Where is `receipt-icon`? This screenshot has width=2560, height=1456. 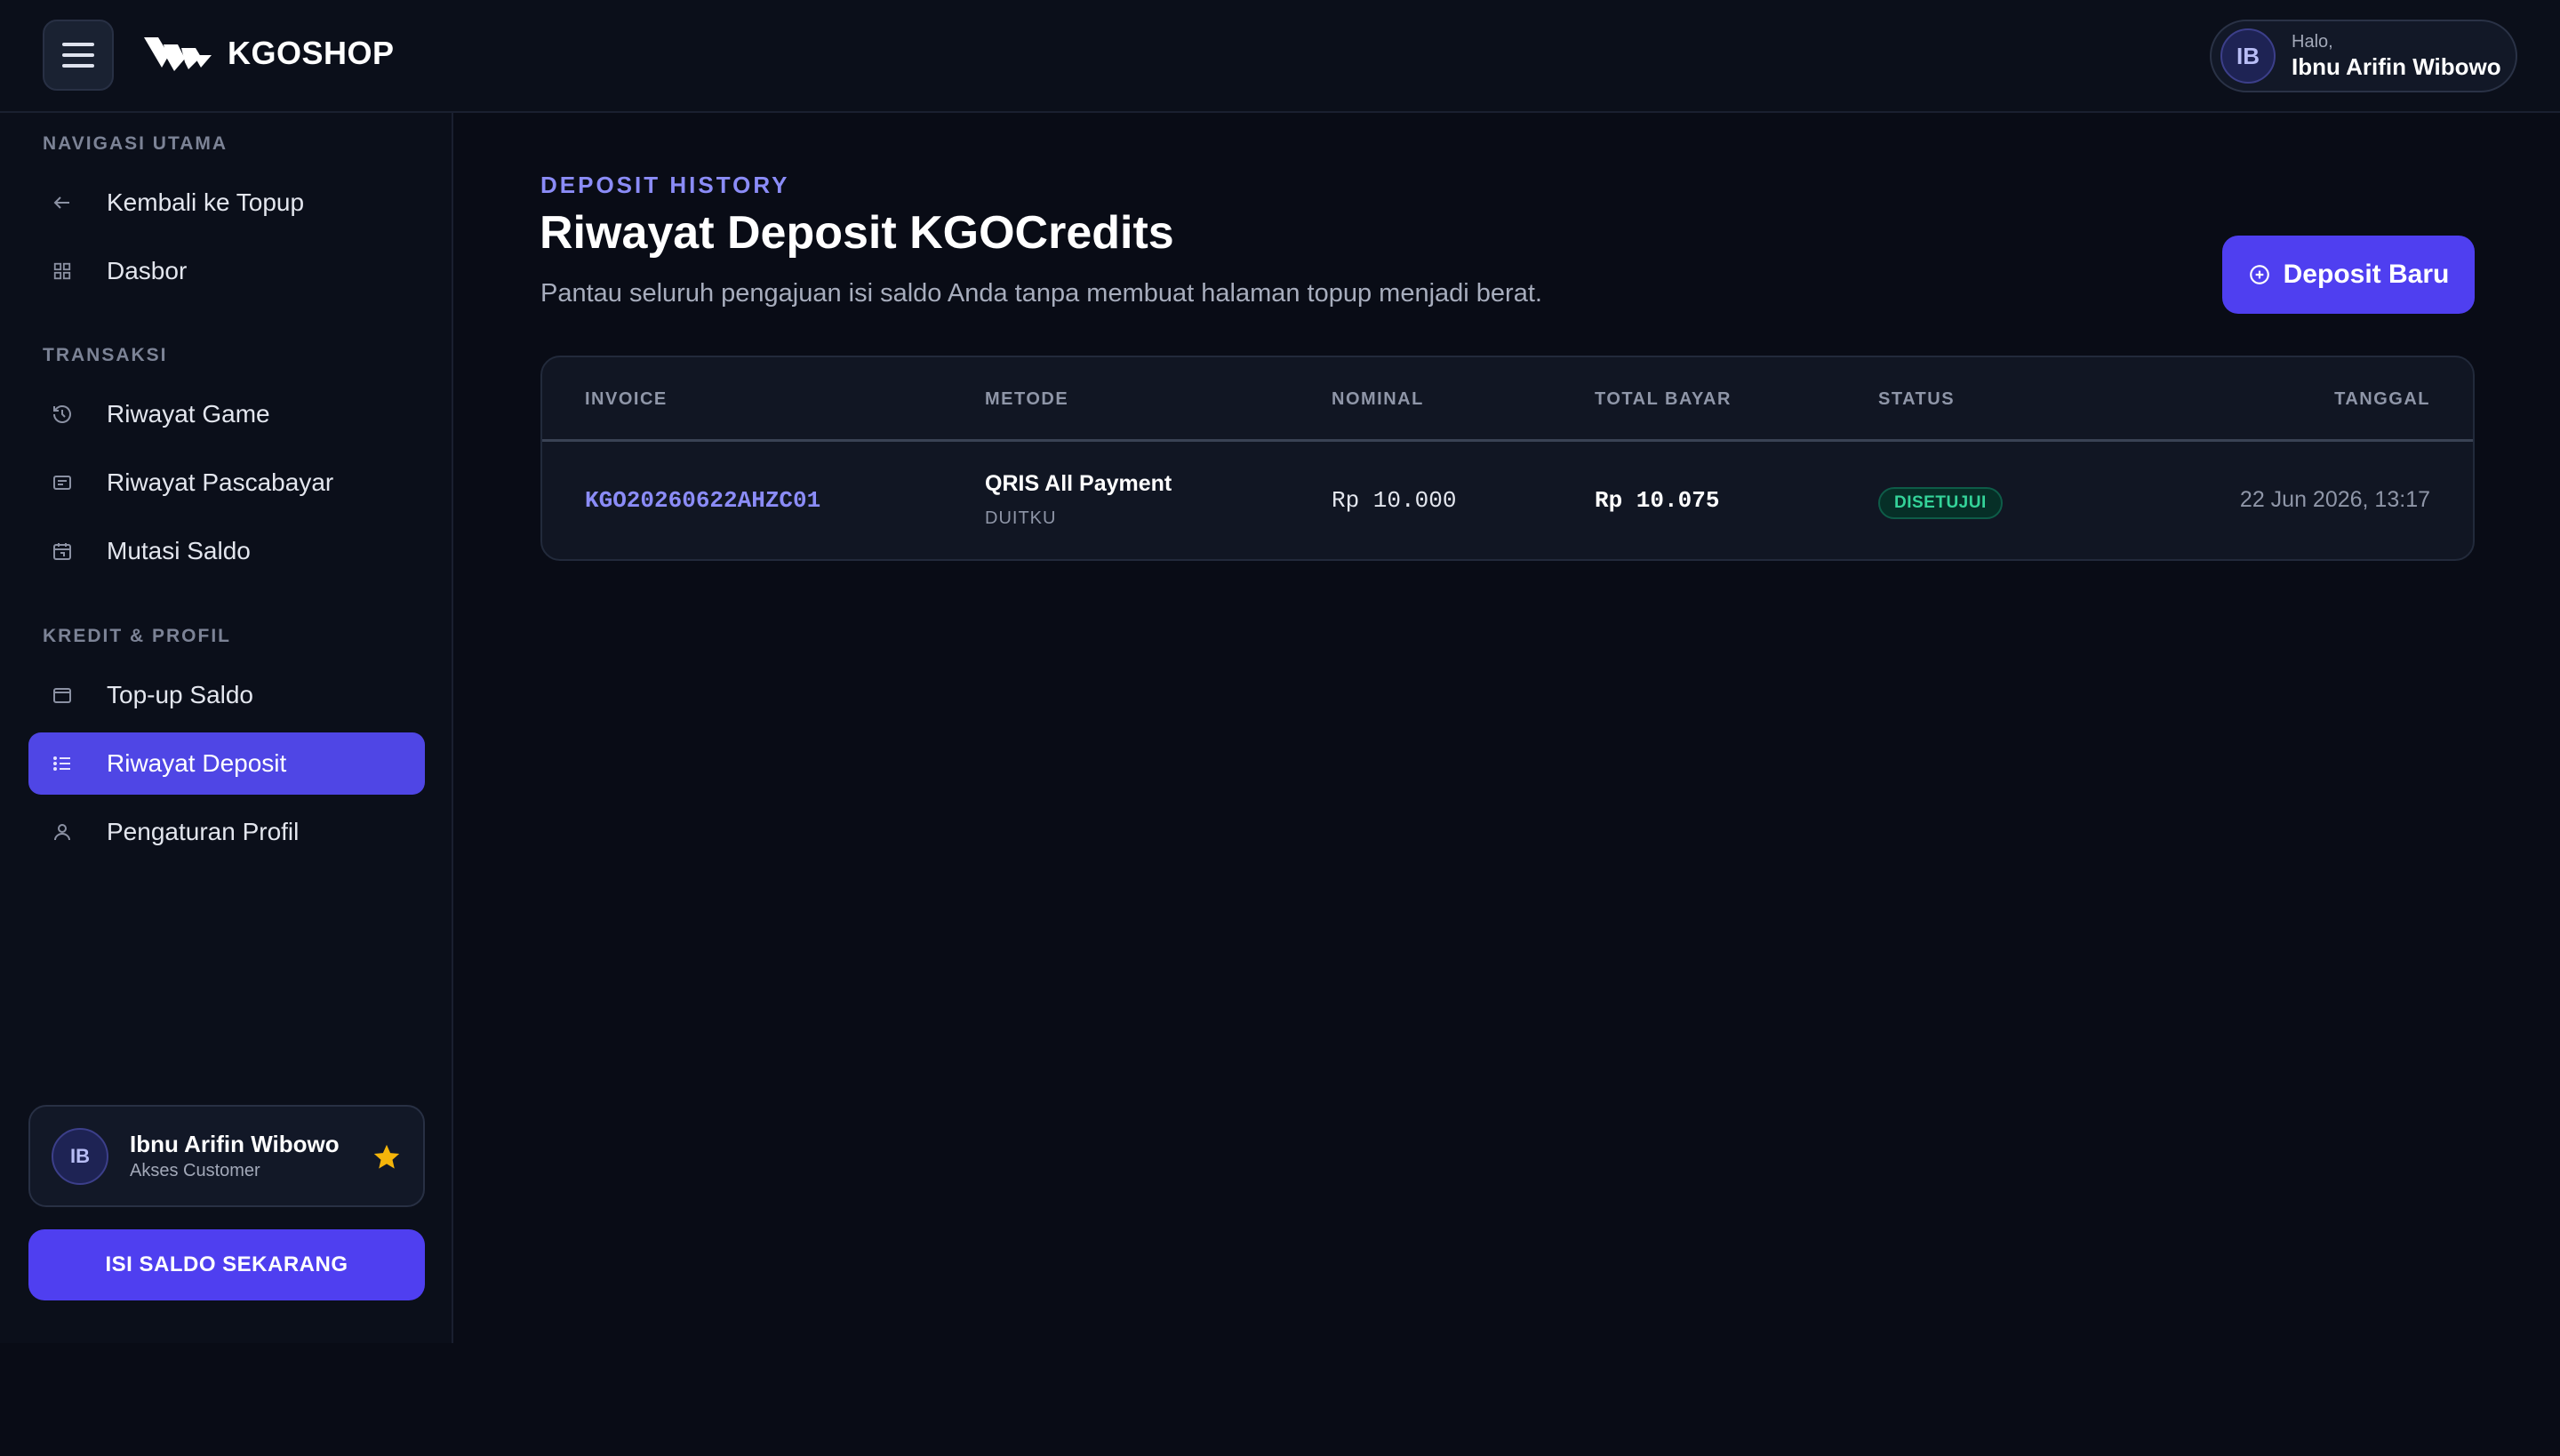 receipt-icon is located at coordinates (62, 482).